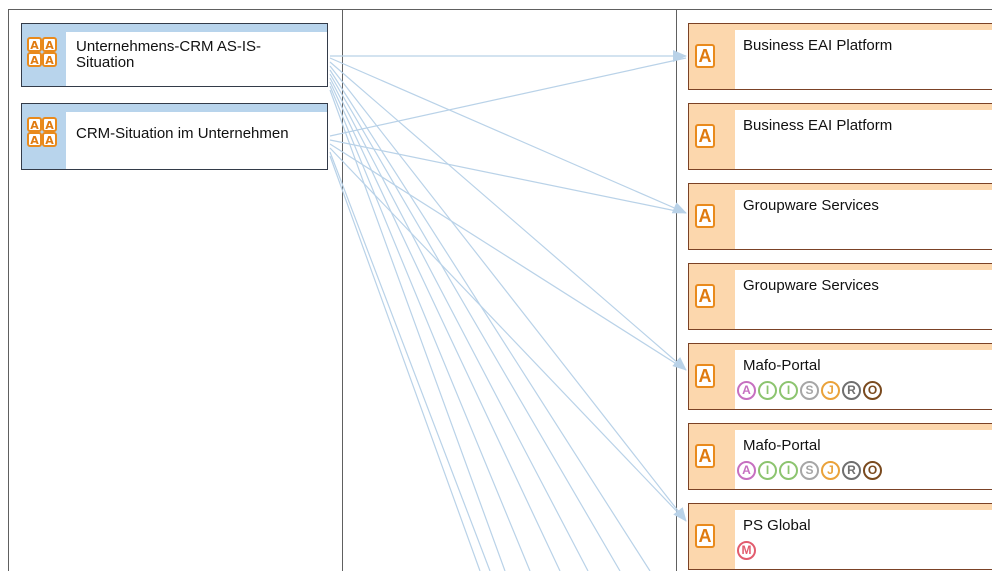 The height and width of the screenshot is (571, 992). I want to click on source-node-label: CRM-Situation im Unternehmen, so click(182, 133).